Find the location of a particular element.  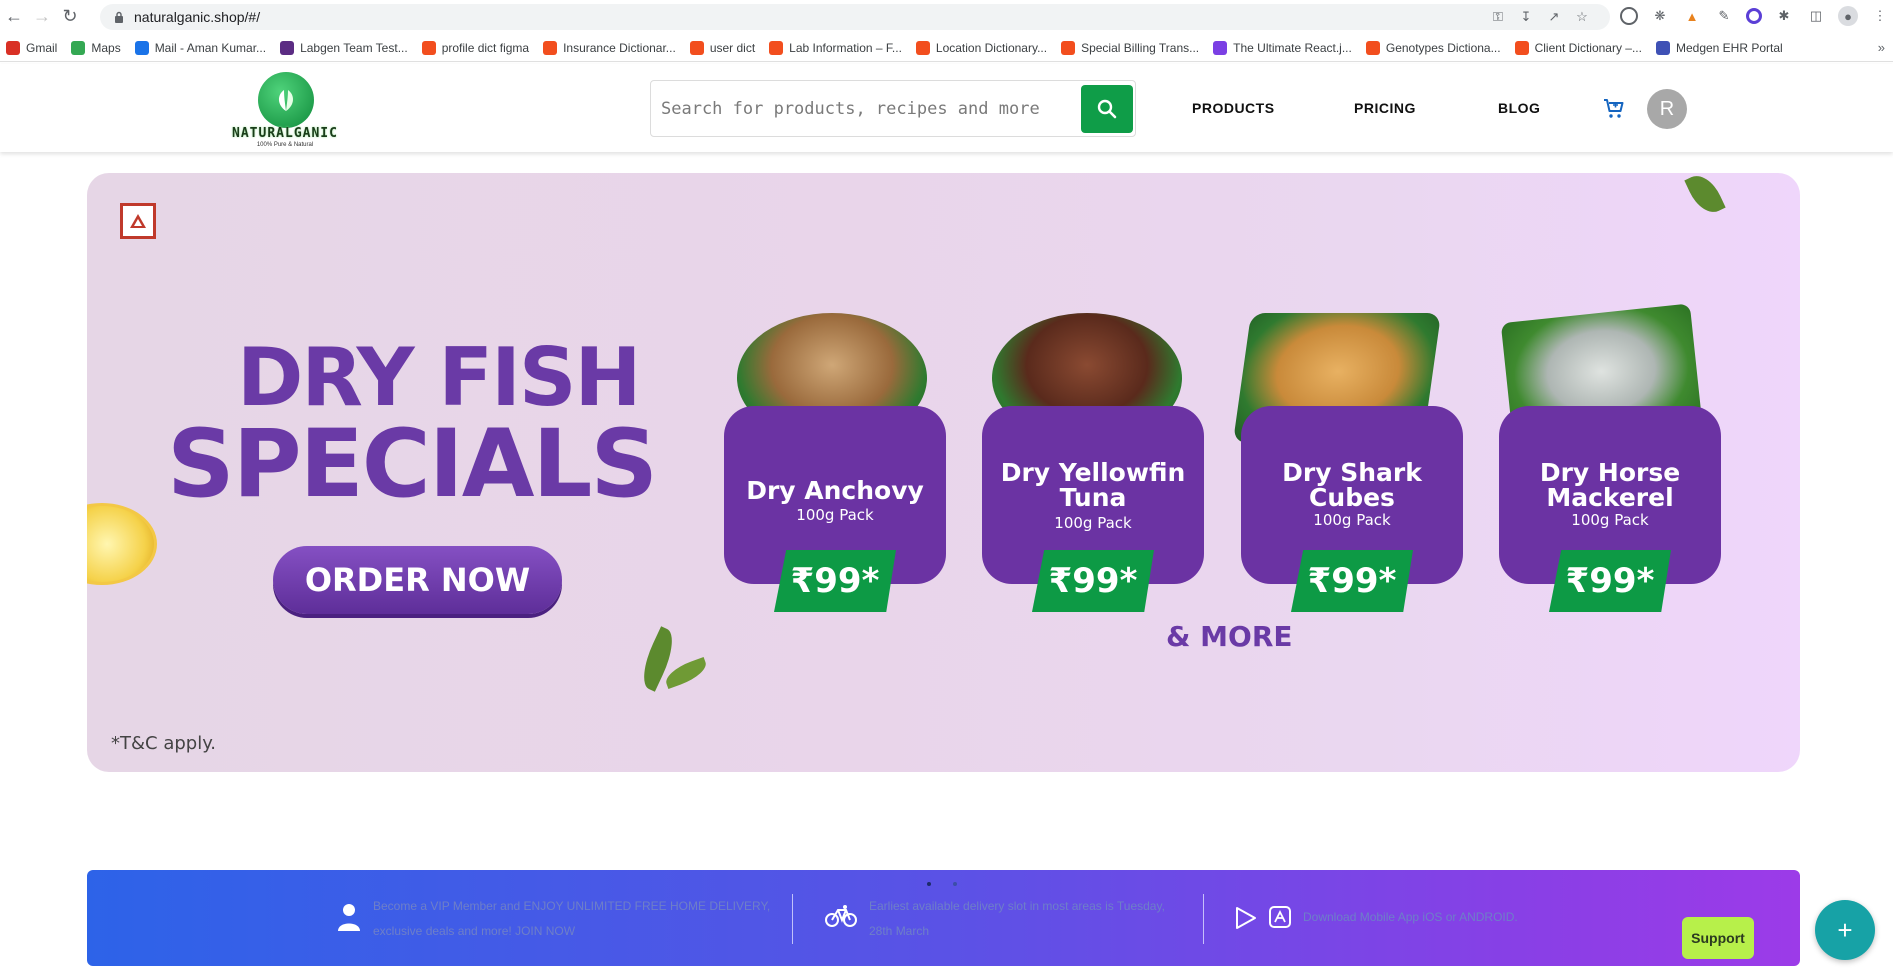

user-avatar: R is located at coordinates (1667, 109).